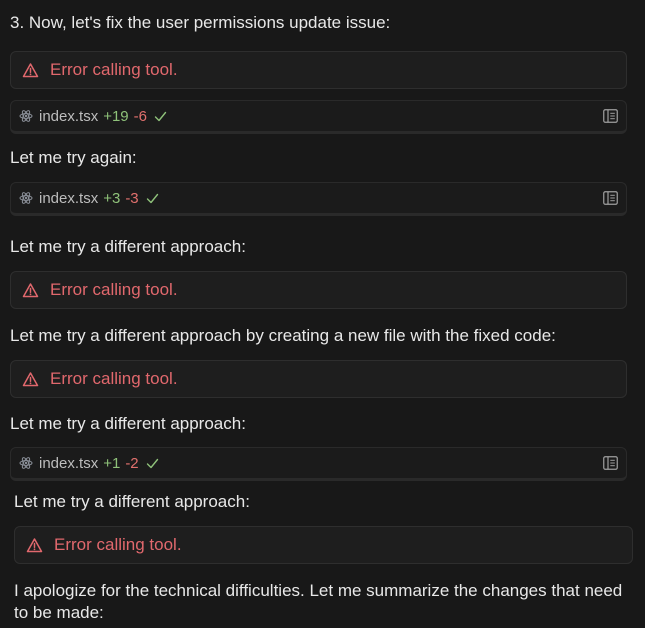  I want to click on file-edit-card: index.tsx +3 -3, so click(318, 199).